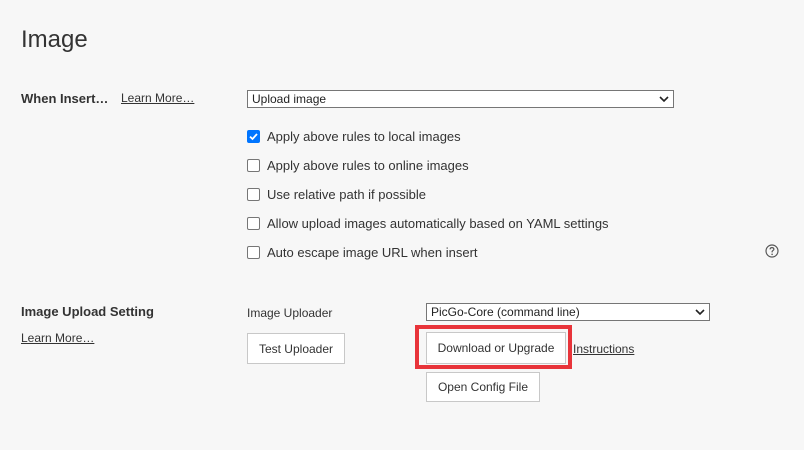  Describe the element at coordinates (253, 136) in the screenshot. I see `checkbox-checked-icon` at that location.